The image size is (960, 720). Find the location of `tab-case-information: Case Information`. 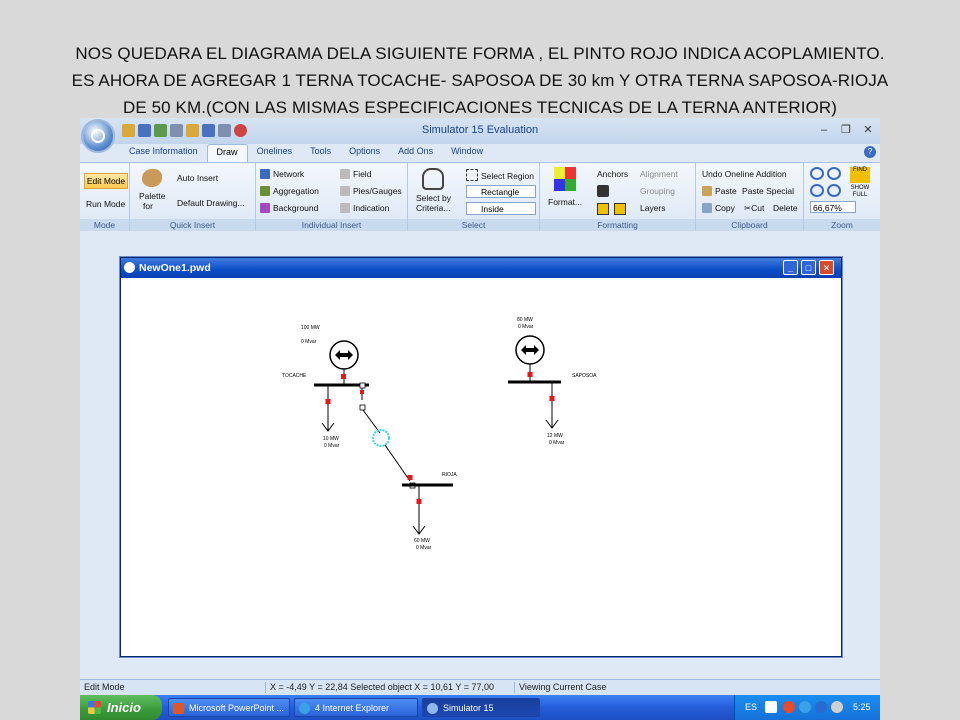

tab-case-information: Case Information is located at coordinates (163, 153).